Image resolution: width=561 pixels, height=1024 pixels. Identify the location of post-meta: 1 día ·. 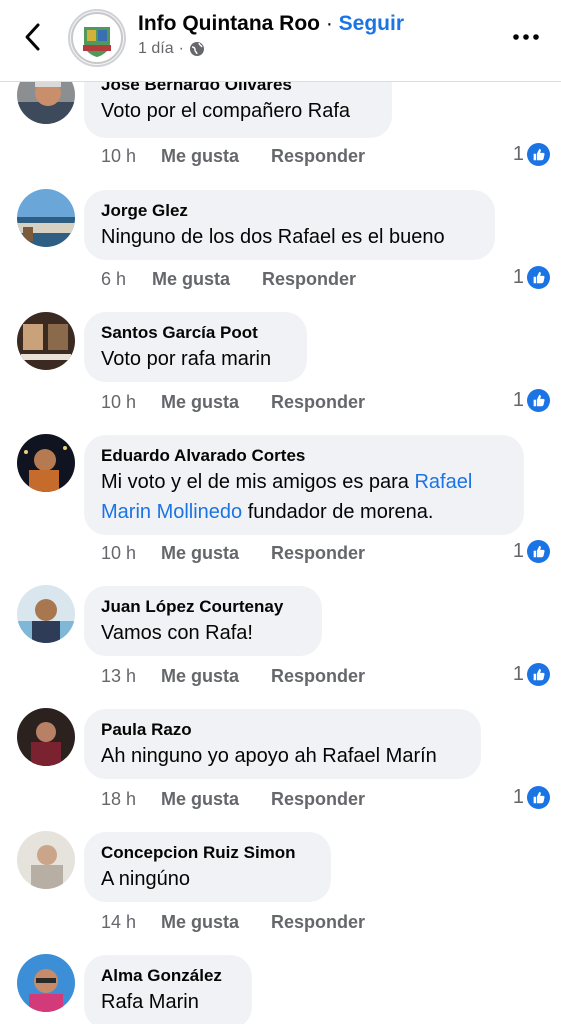
(171, 49).